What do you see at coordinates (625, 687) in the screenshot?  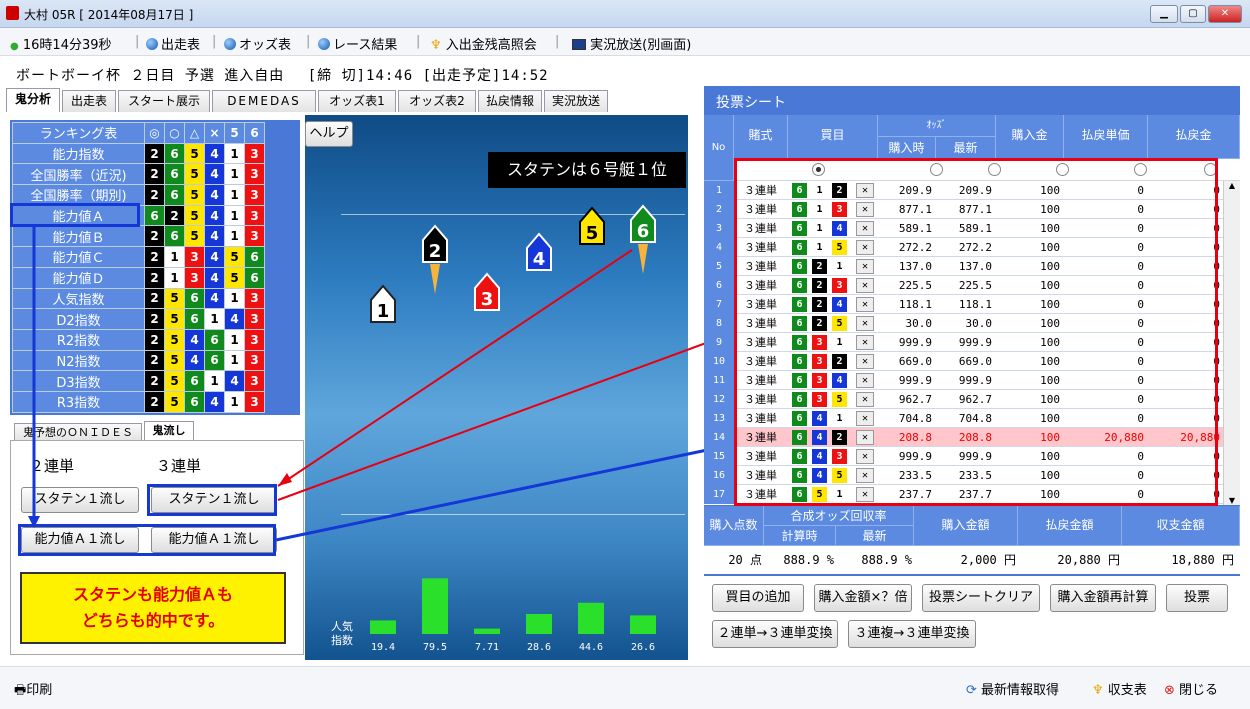 I see `status-bar: 🖶印刷 ⟳ 最新情報取得 ♆ 収支表 ⊗ 閉じる` at bounding box center [625, 687].